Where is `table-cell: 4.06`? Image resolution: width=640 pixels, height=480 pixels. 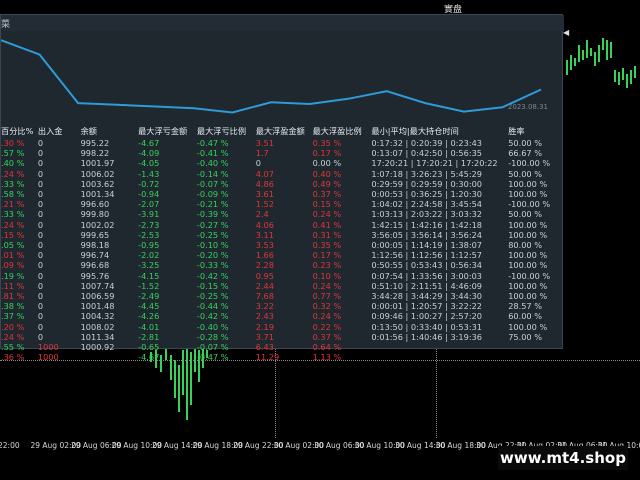 table-cell: 4.06 is located at coordinates (264, 224).